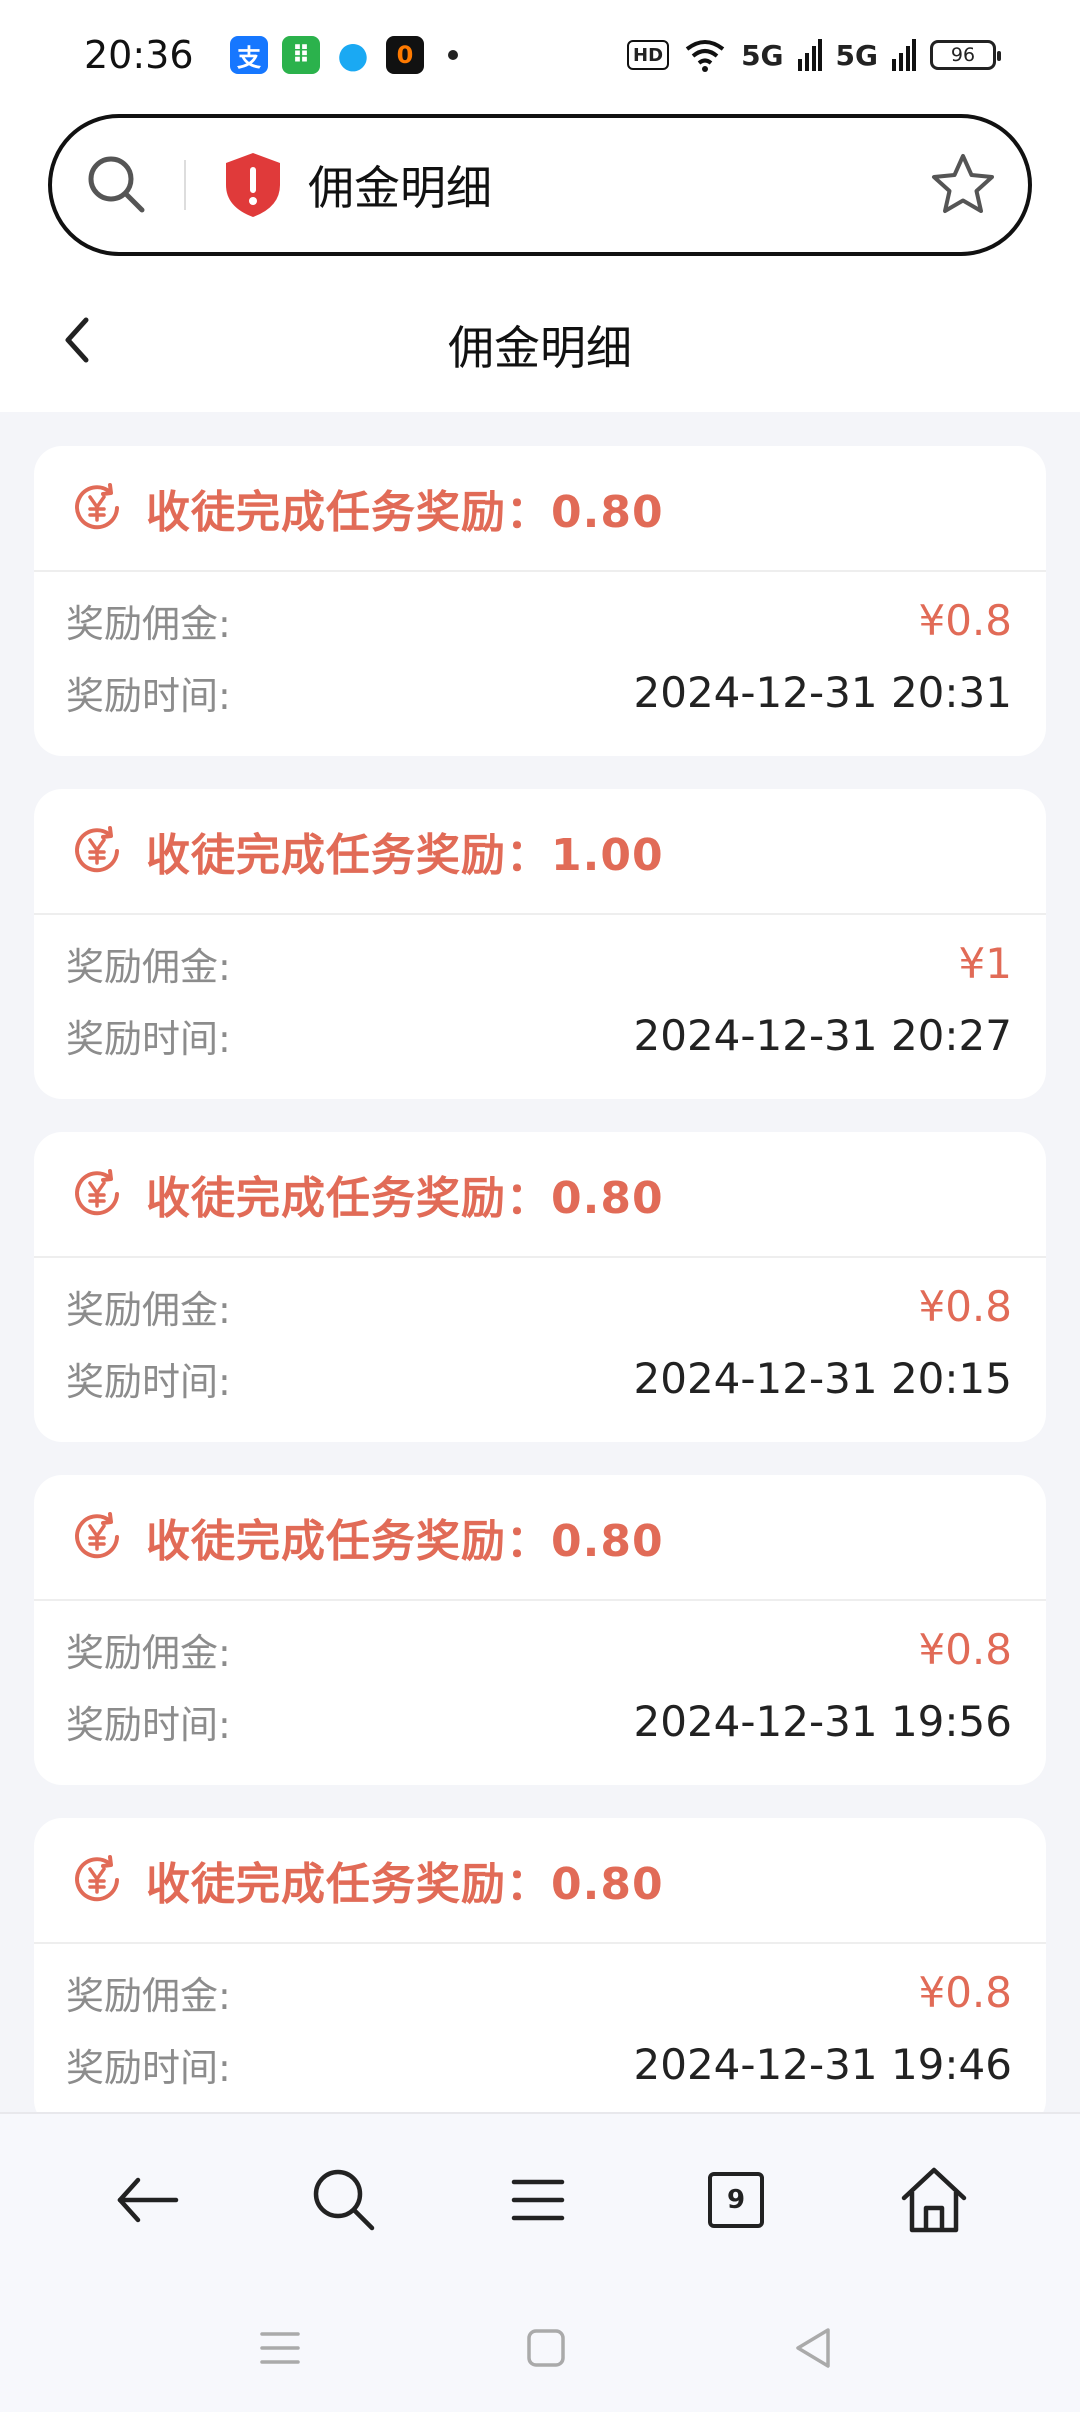  What do you see at coordinates (540, 1378) in the screenshot?
I see `time-row: 奖励时间: 2024-12-31 20:15` at bounding box center [540, 1378].